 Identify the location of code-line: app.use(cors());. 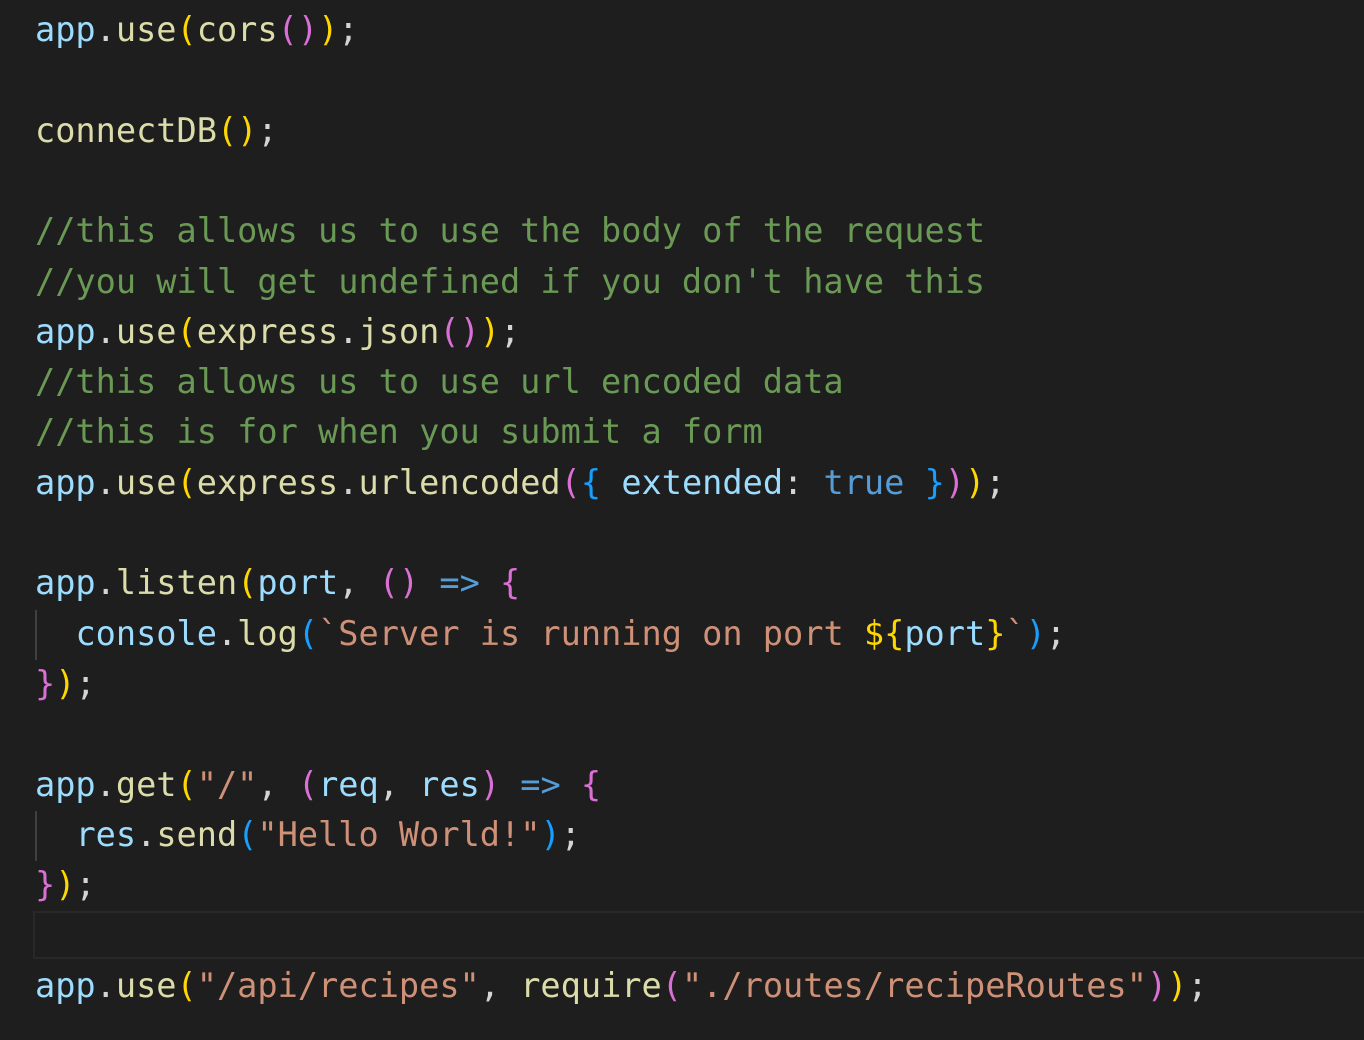
(197, 30).